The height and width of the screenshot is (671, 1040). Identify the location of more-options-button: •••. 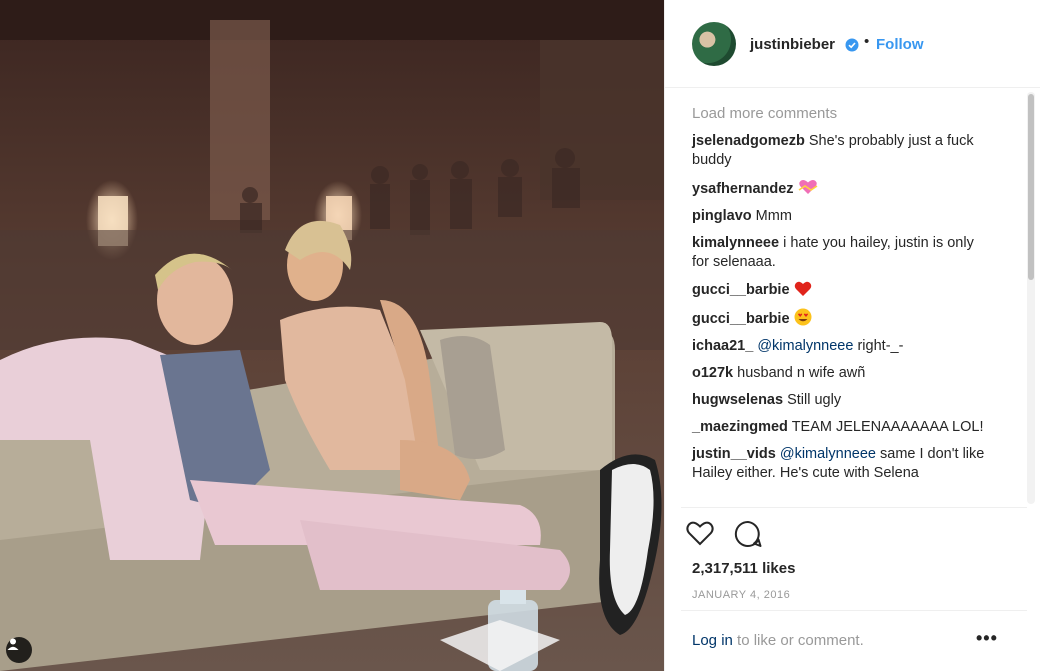
(987, 638).